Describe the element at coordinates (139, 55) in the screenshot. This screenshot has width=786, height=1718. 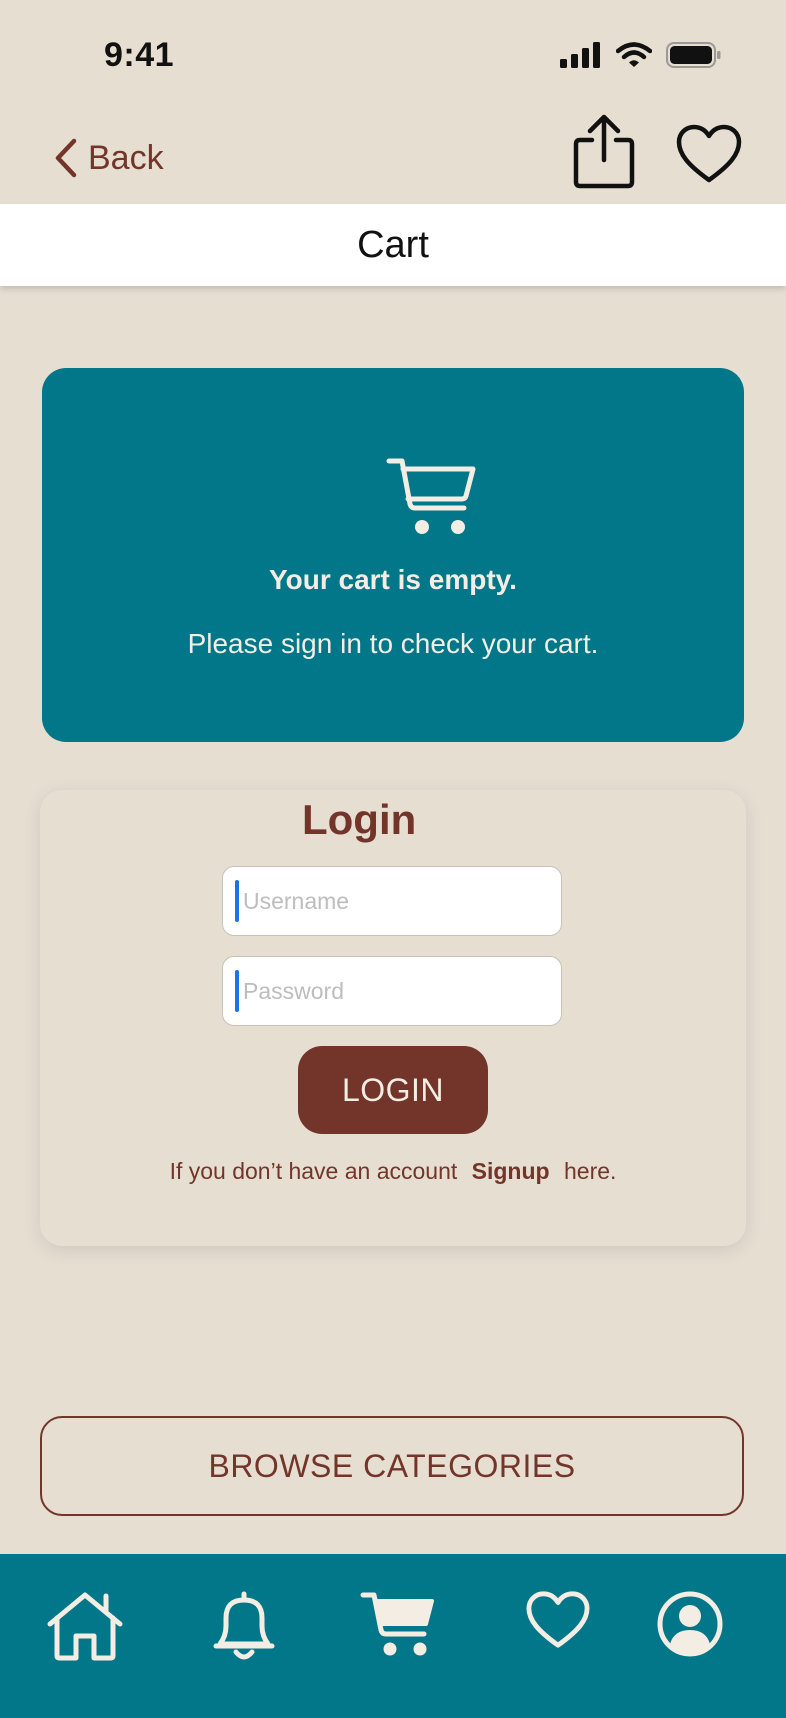
I see `status-time: 9:41` at that location.